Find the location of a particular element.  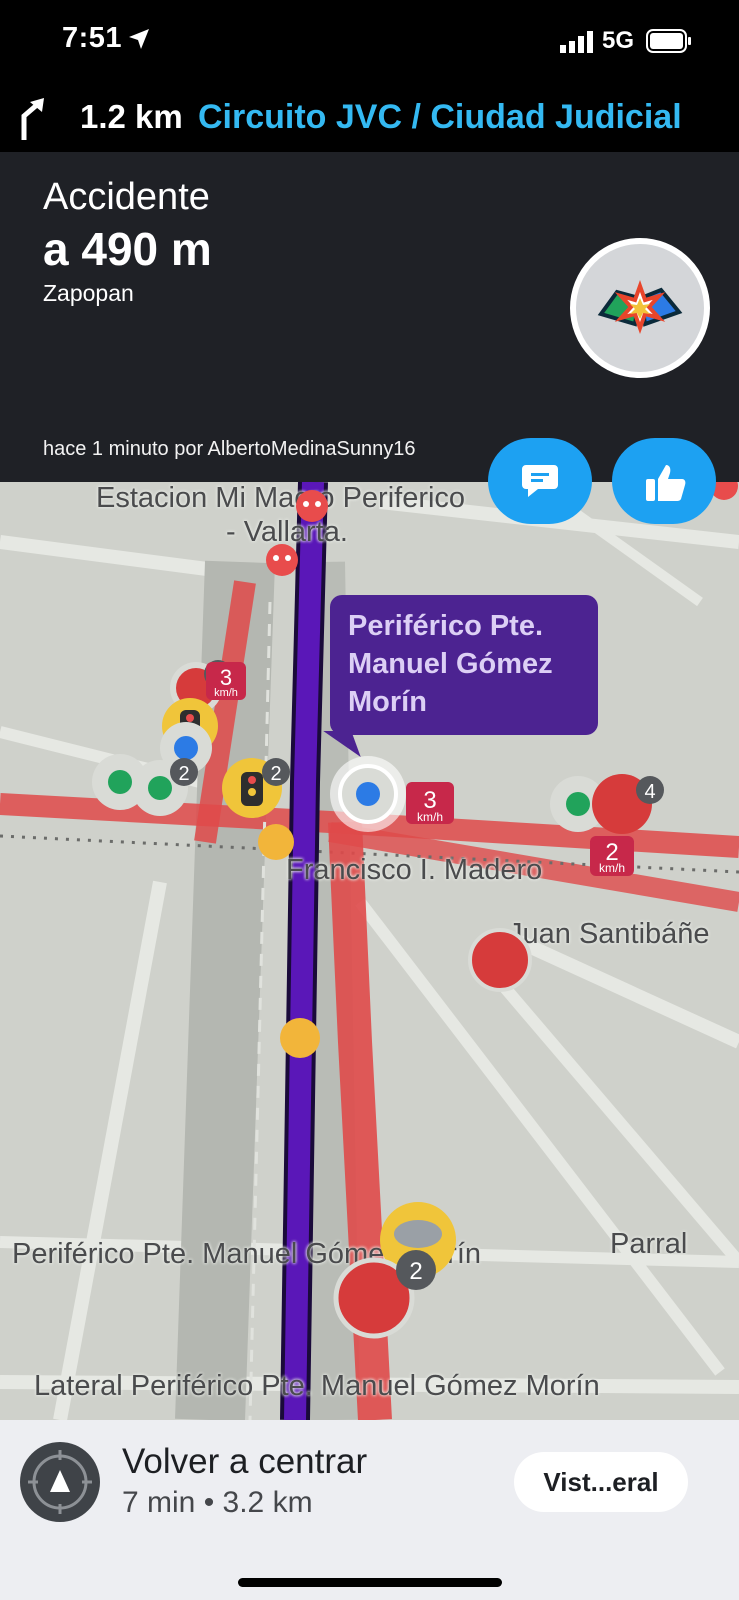

thumbs-up-button is located at coordinates (664, 481).